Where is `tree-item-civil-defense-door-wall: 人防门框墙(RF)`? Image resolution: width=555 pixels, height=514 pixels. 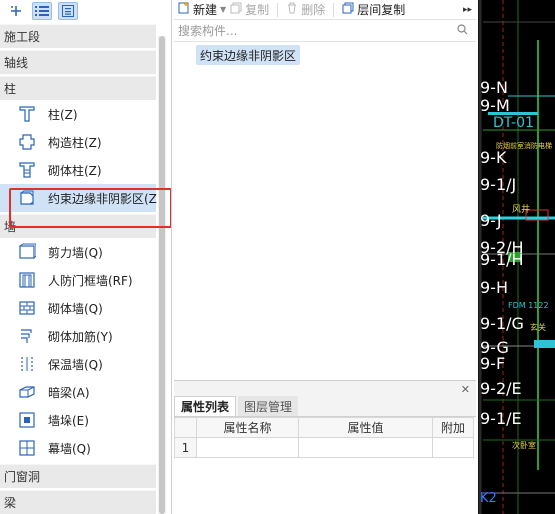 tree-item-civil-defense-door-wall: 人防门框墙(RF) is located at coordinates (78, 280).